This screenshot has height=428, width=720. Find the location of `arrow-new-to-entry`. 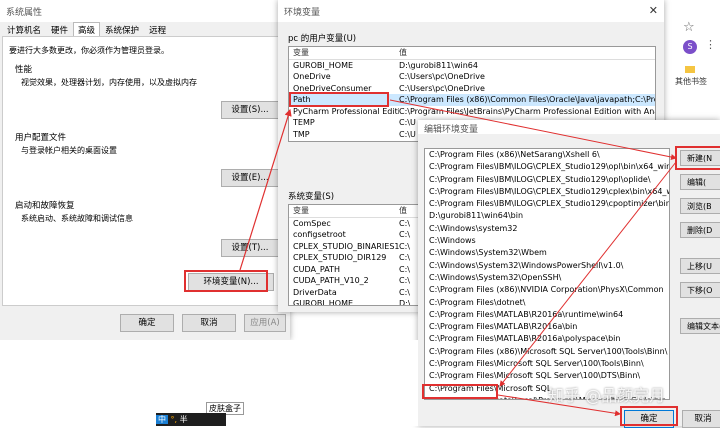

arrow-new-to-entry is located at coordinates (588, 274).